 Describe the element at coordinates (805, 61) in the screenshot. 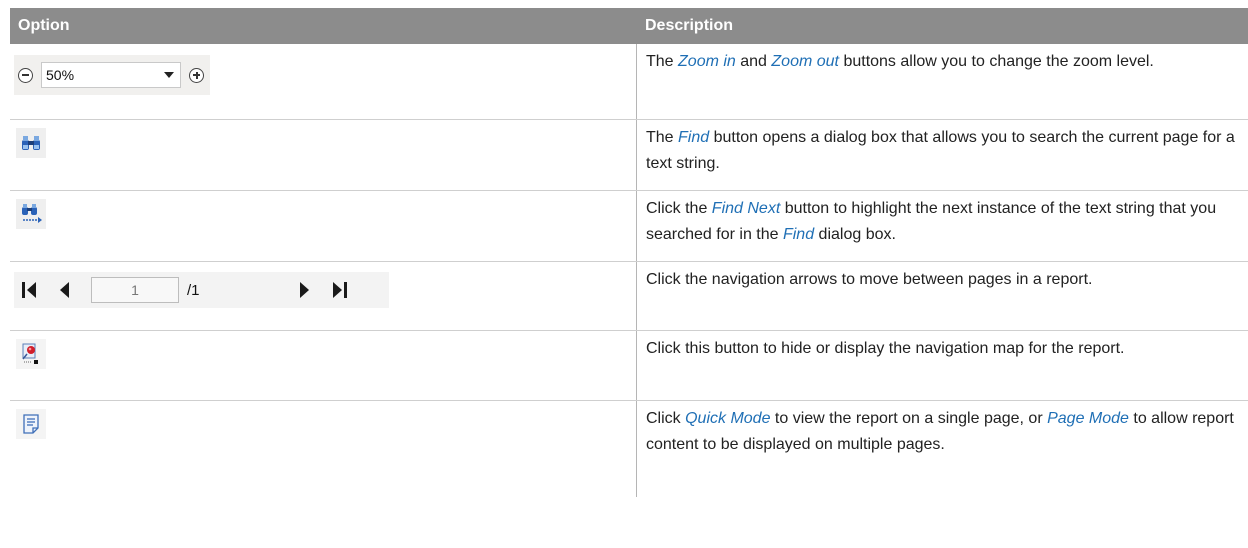

I see `zoom-out-link: Zoom out` at that location.